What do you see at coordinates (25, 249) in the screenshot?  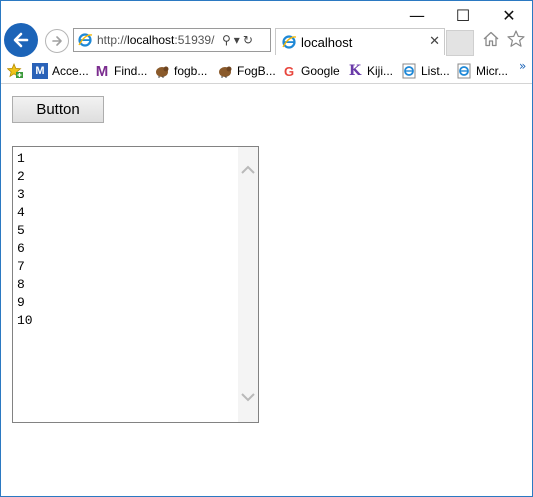 I see `list-item: 6` at bounding box center [25, 249].